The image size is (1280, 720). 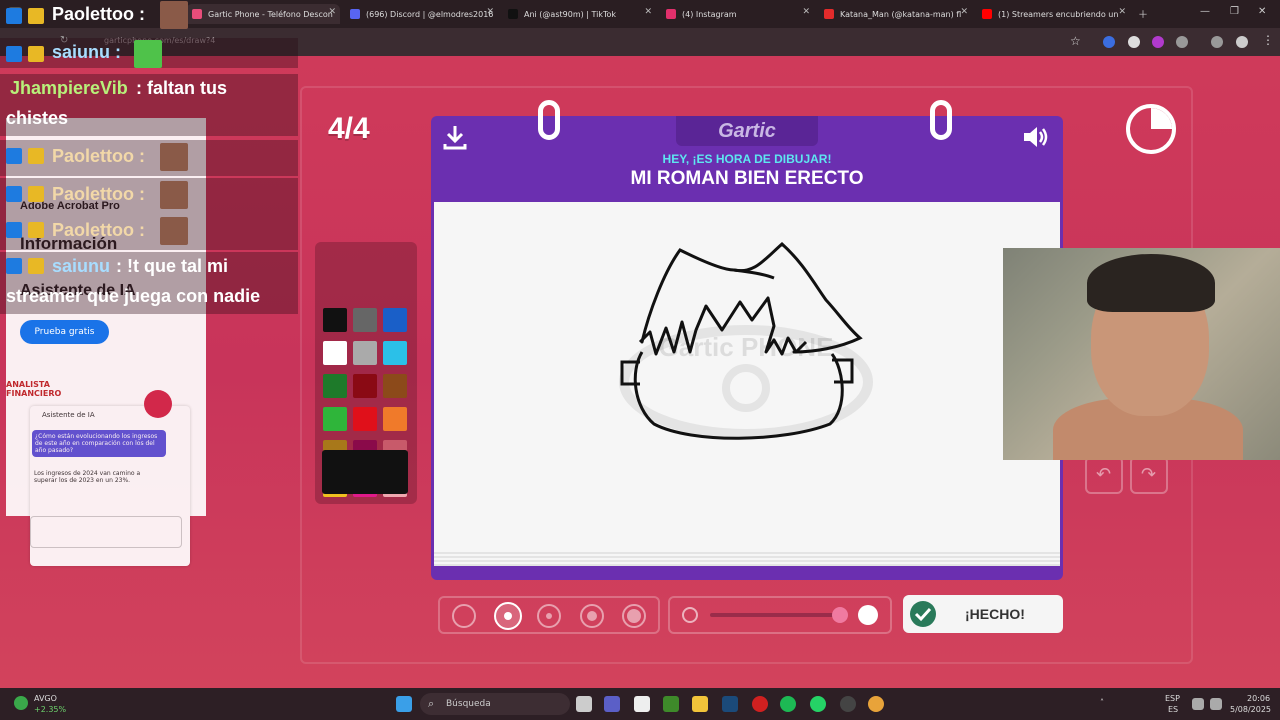 What do you see at coordinates (1205, 11) in the screenshot?
I see `minimize-icon: —` at bounding box center [1205, 11].